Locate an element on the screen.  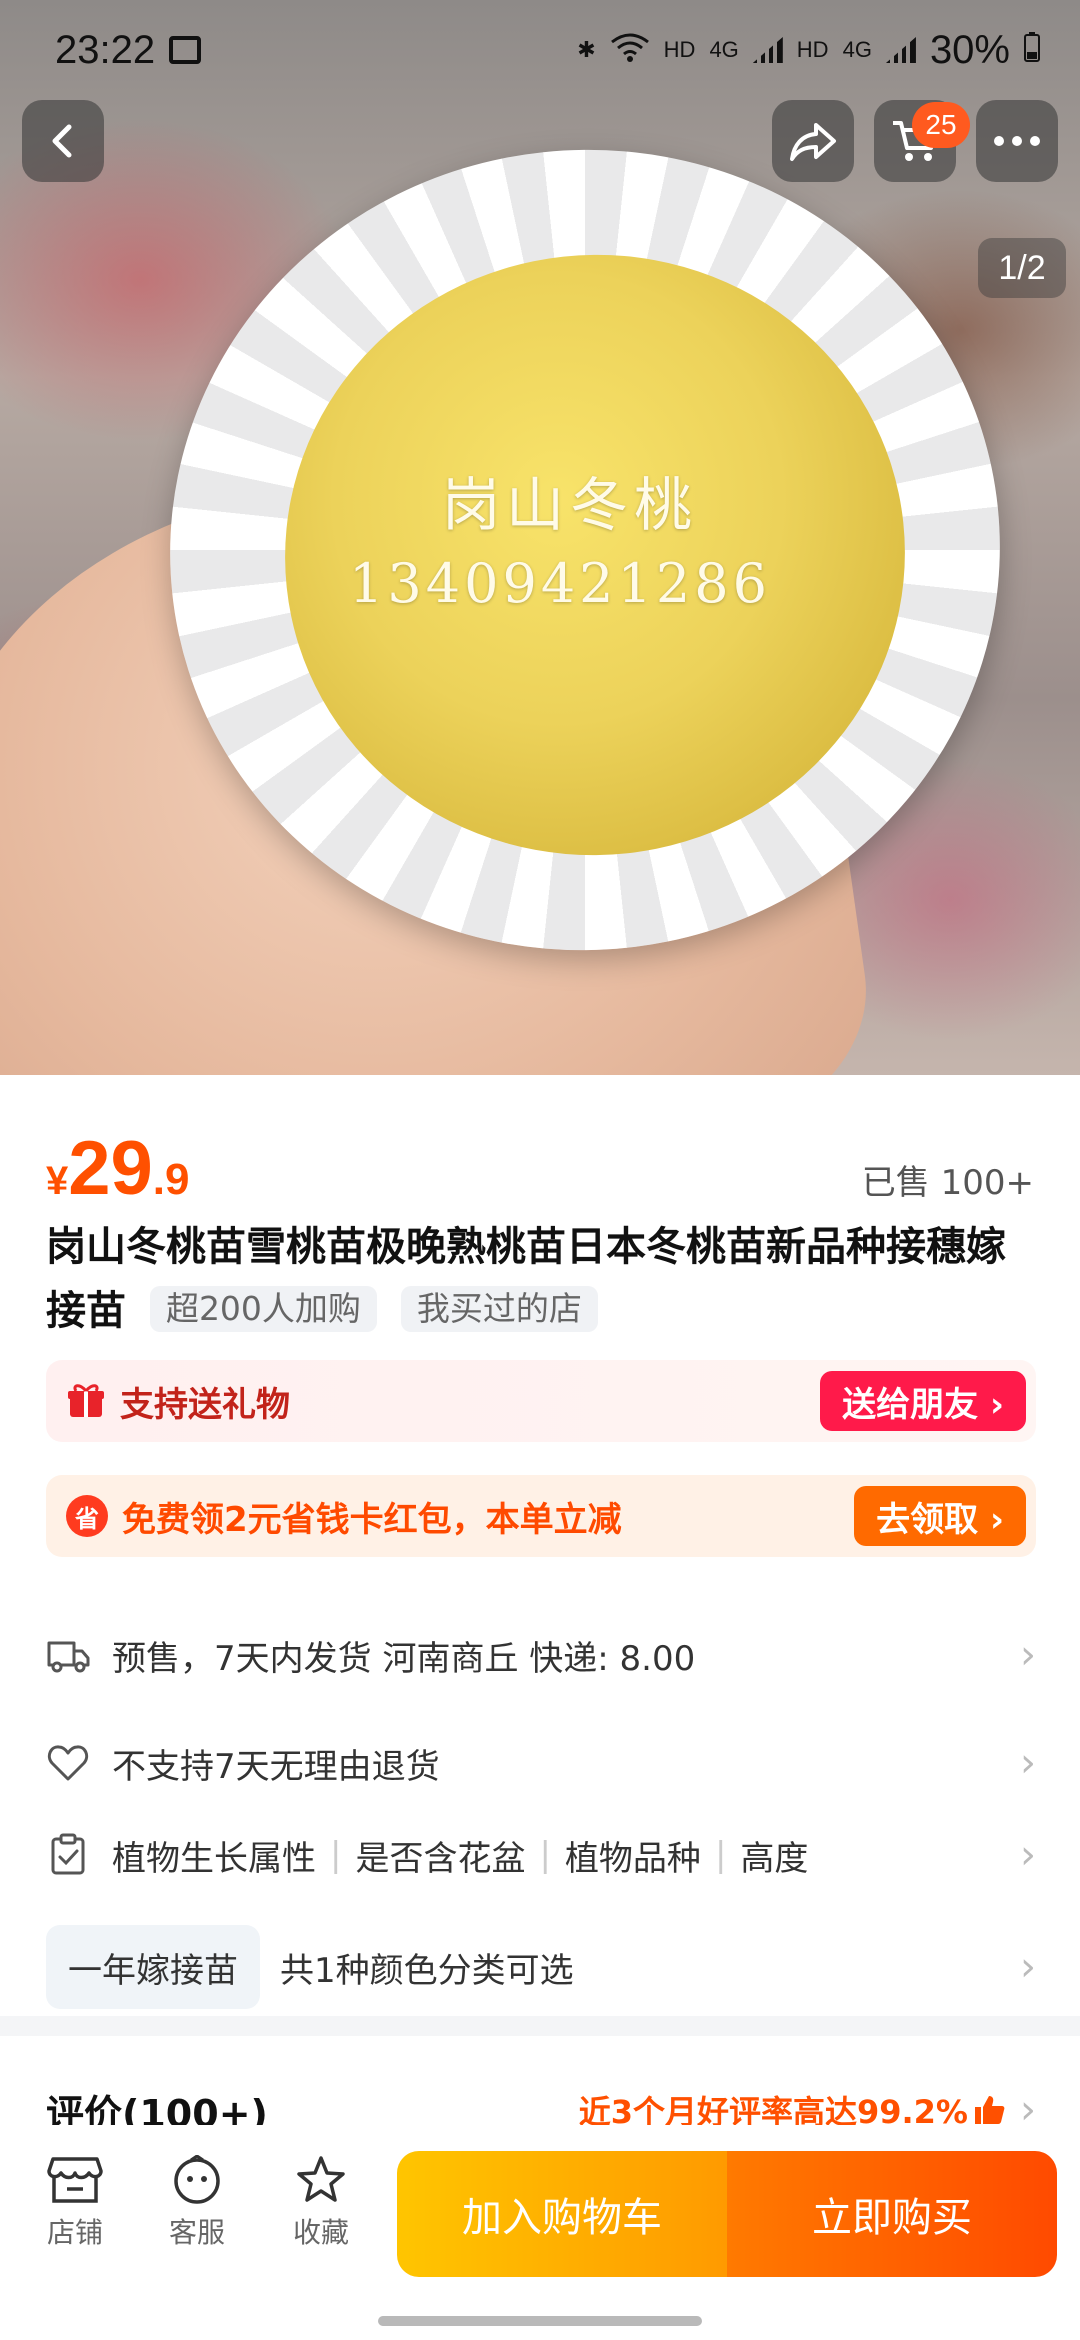
service-face-icon is located at coordinates (197, 2179).